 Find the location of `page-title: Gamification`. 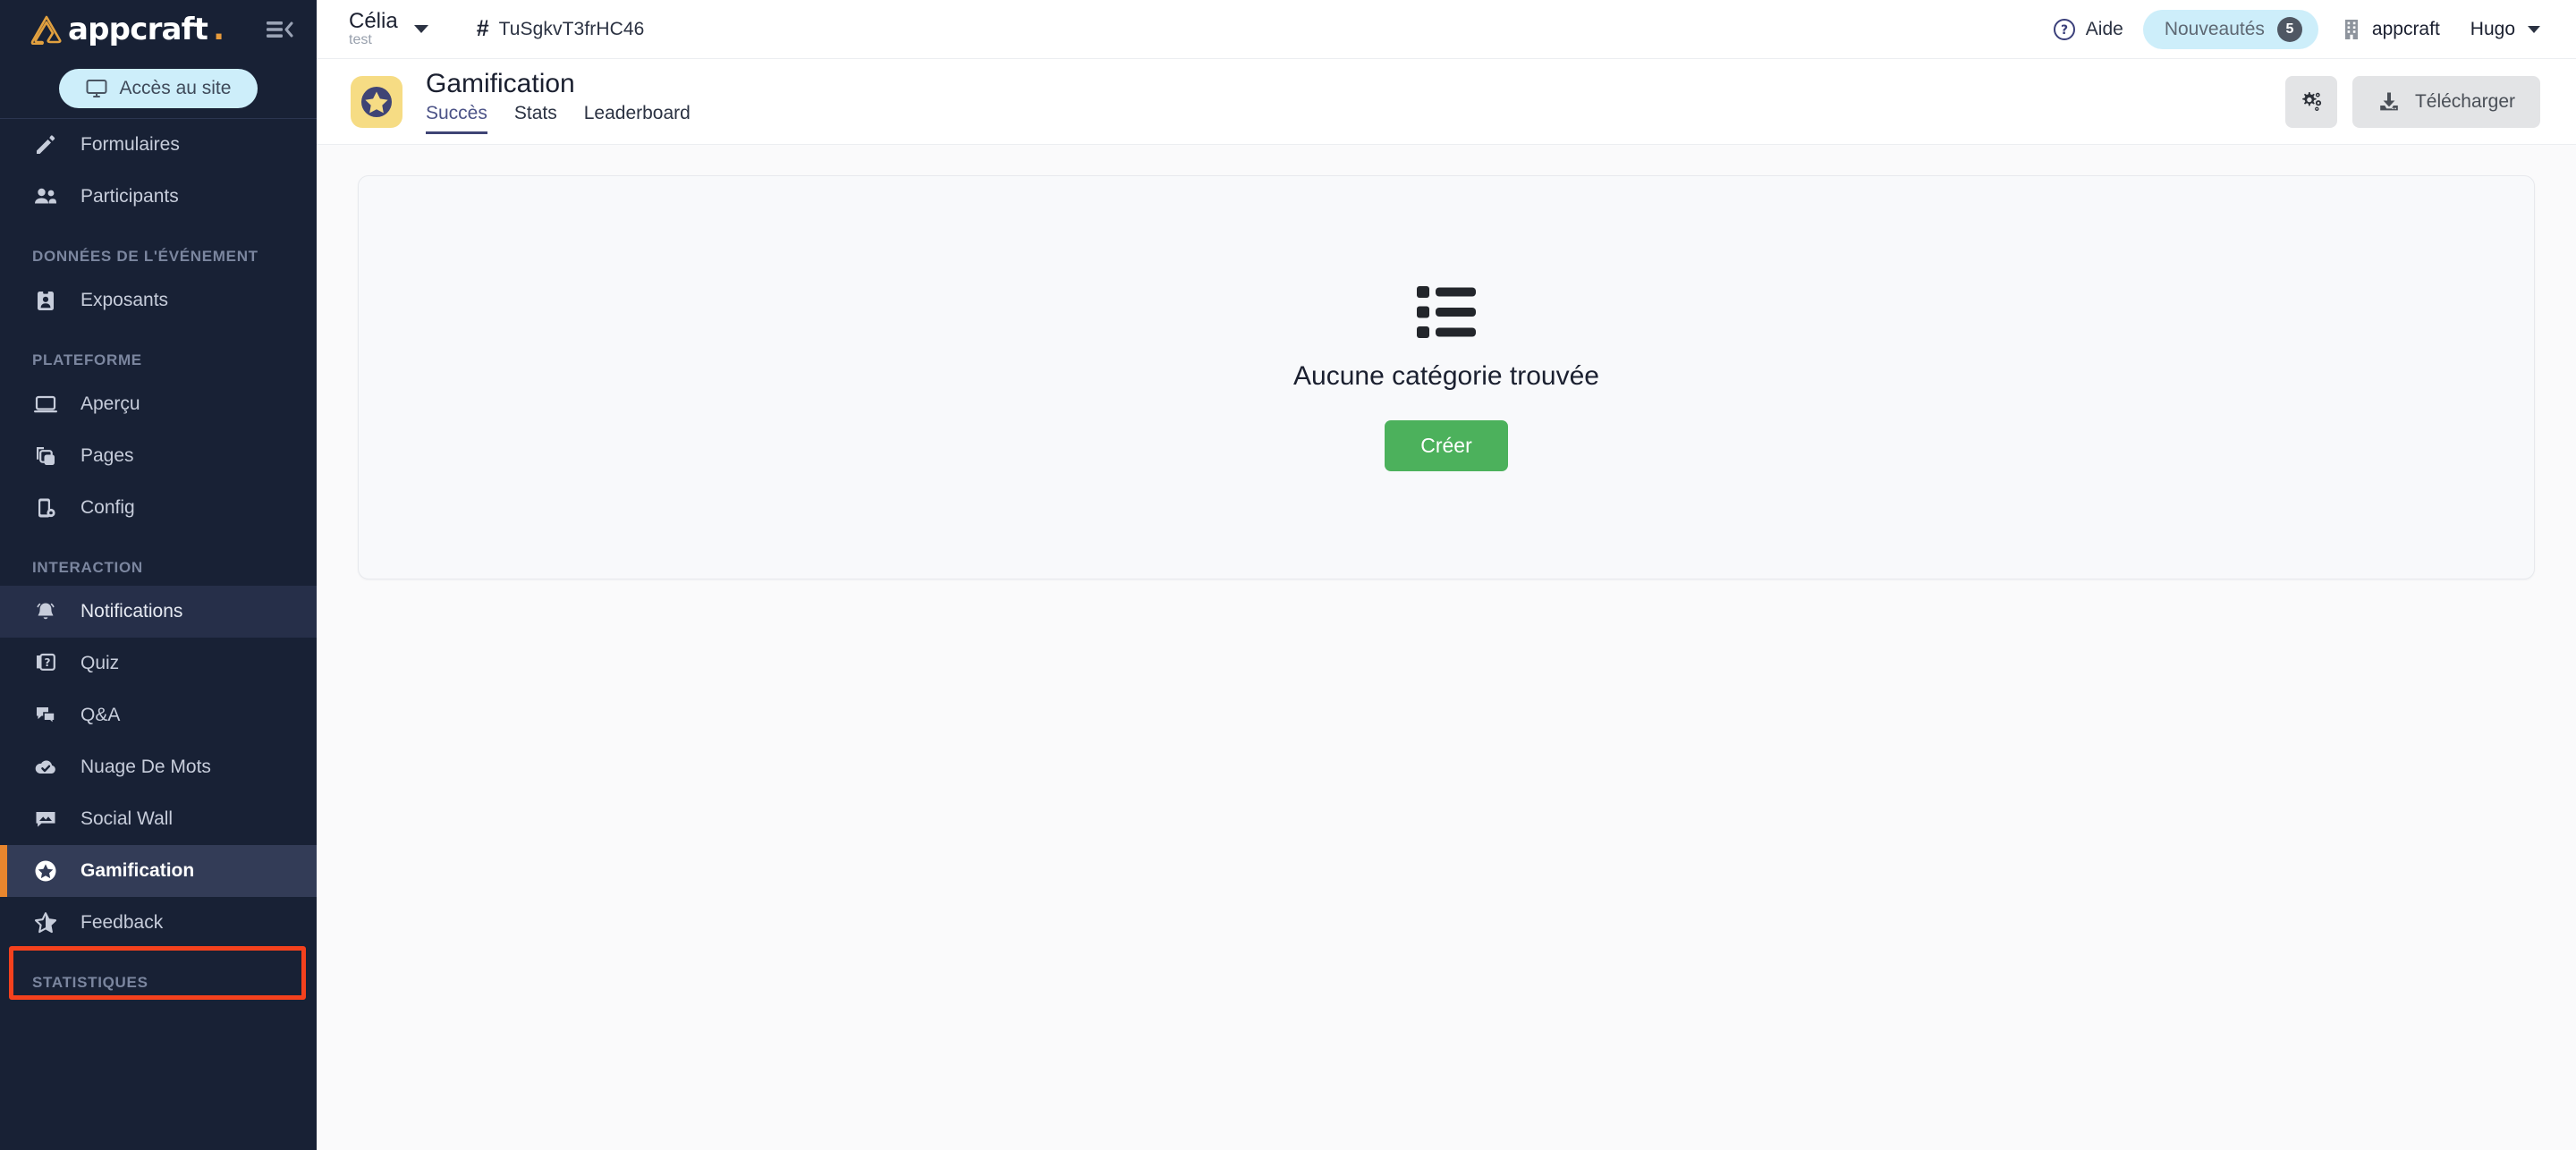

page-title: Gamification is located at coordinates (500, 83).